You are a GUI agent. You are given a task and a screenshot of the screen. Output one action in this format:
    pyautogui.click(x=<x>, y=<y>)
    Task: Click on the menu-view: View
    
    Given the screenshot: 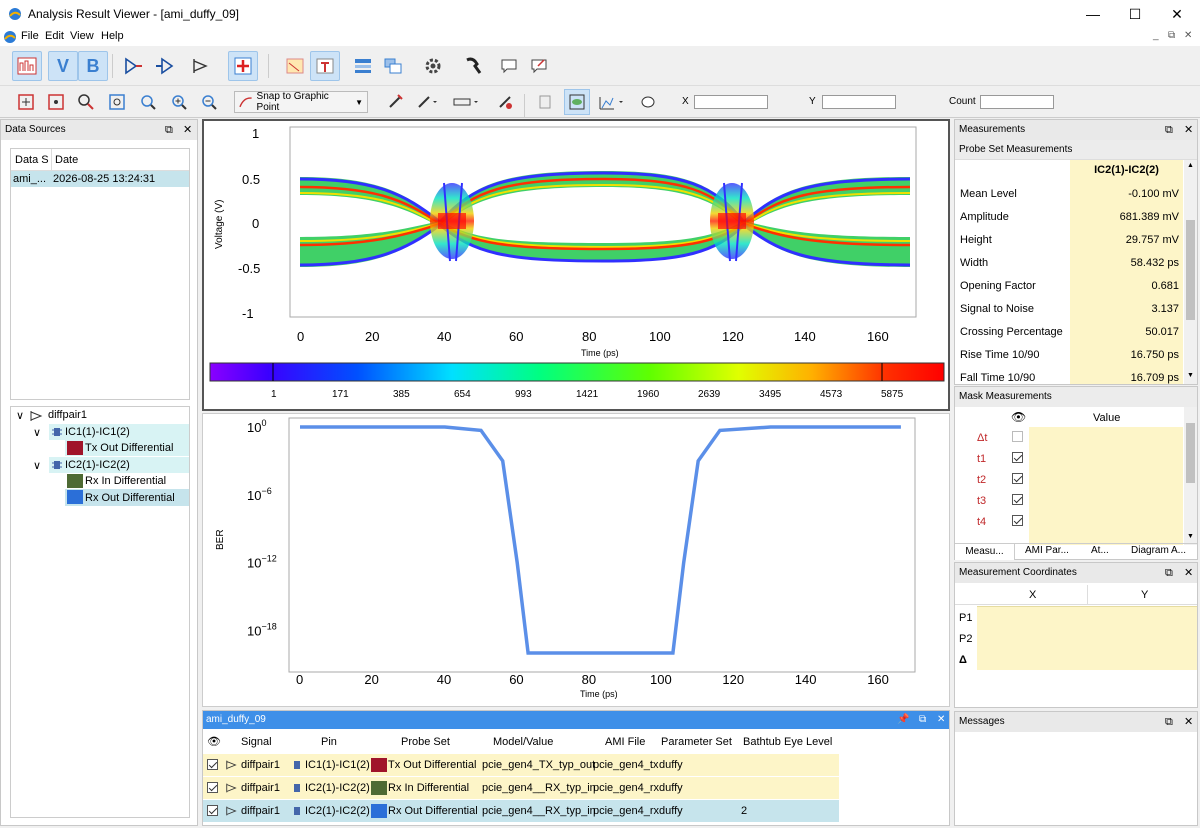 What is the action you would take?
    pyautogui.click(x=82, y=36)
    